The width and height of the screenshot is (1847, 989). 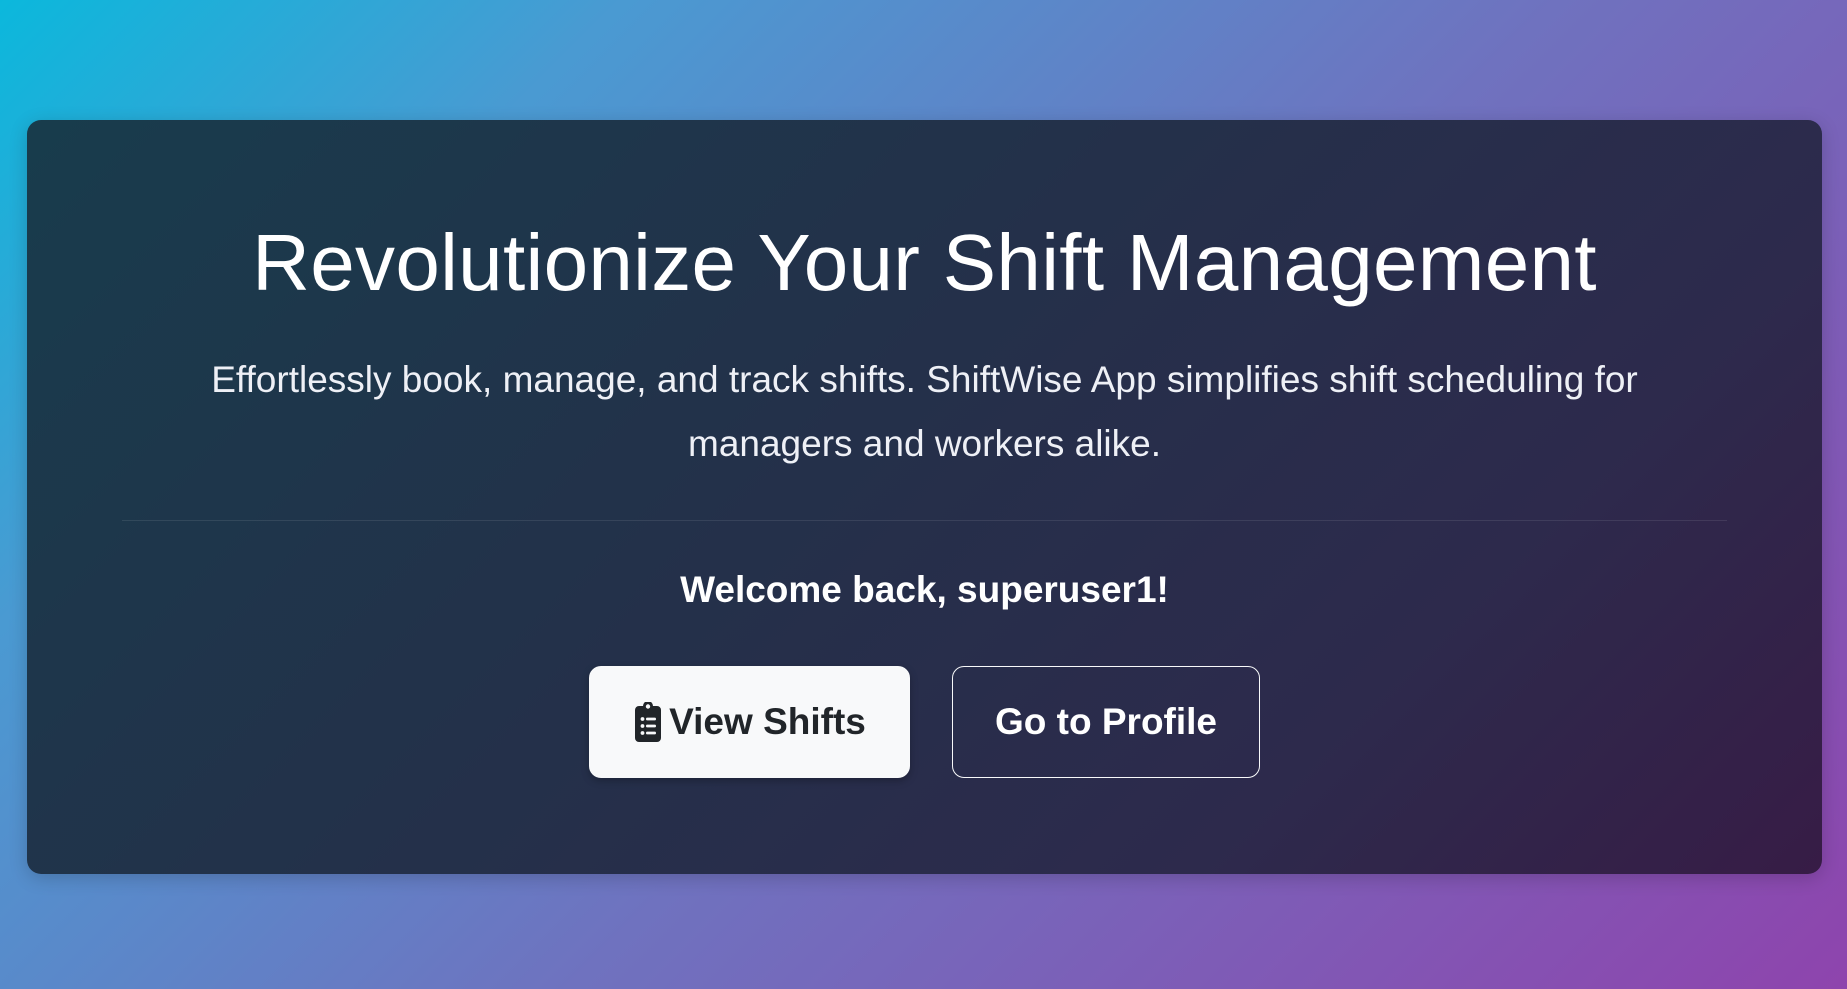 I want to click on view-shifts-button: View Shifts, so click(x=749, y=722).